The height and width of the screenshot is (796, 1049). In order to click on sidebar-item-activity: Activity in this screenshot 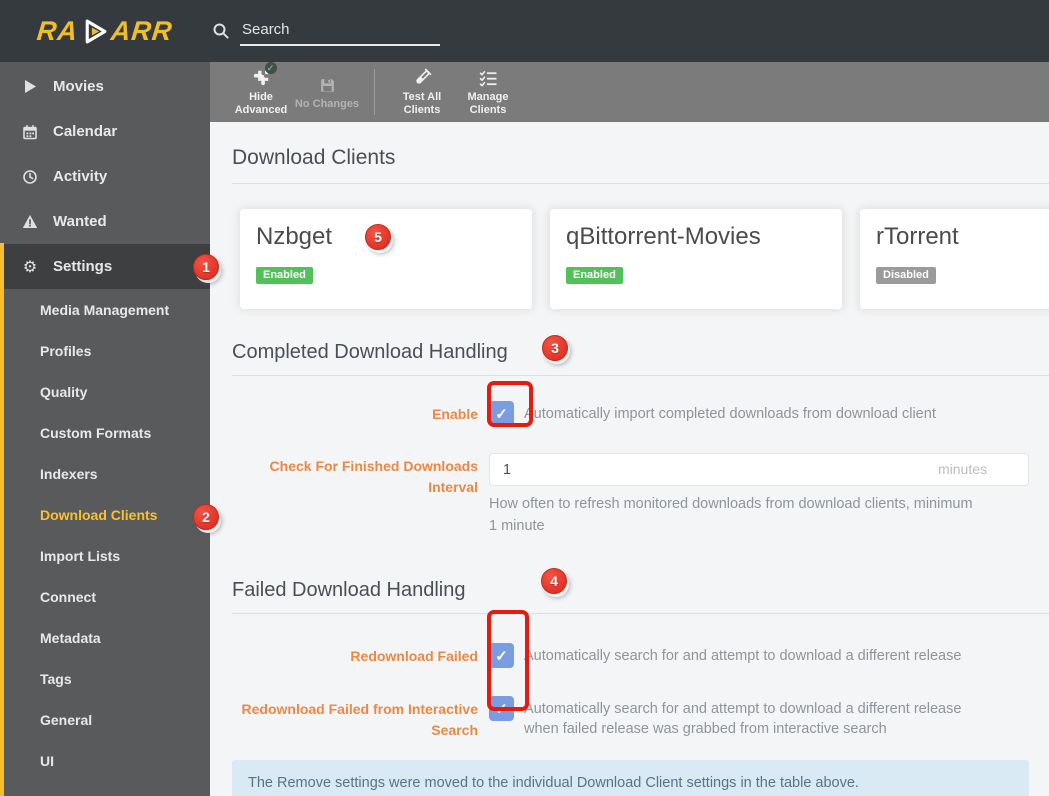, I will do `click(105, 176)`.